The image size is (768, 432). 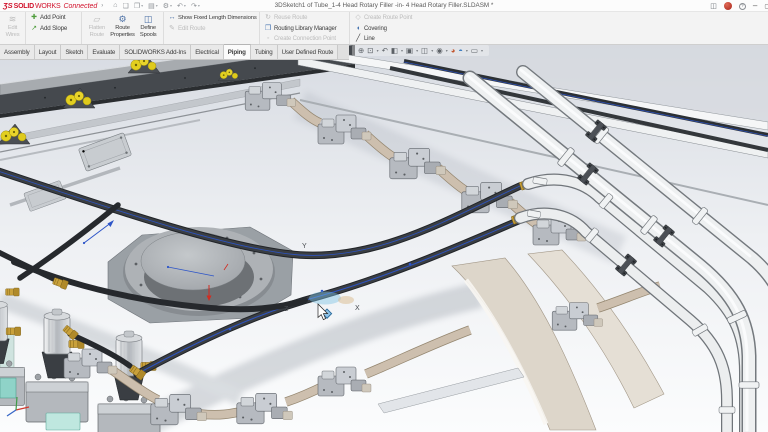 I want to click on apply-scene-icon: ◓, so click(x=460, y=51).